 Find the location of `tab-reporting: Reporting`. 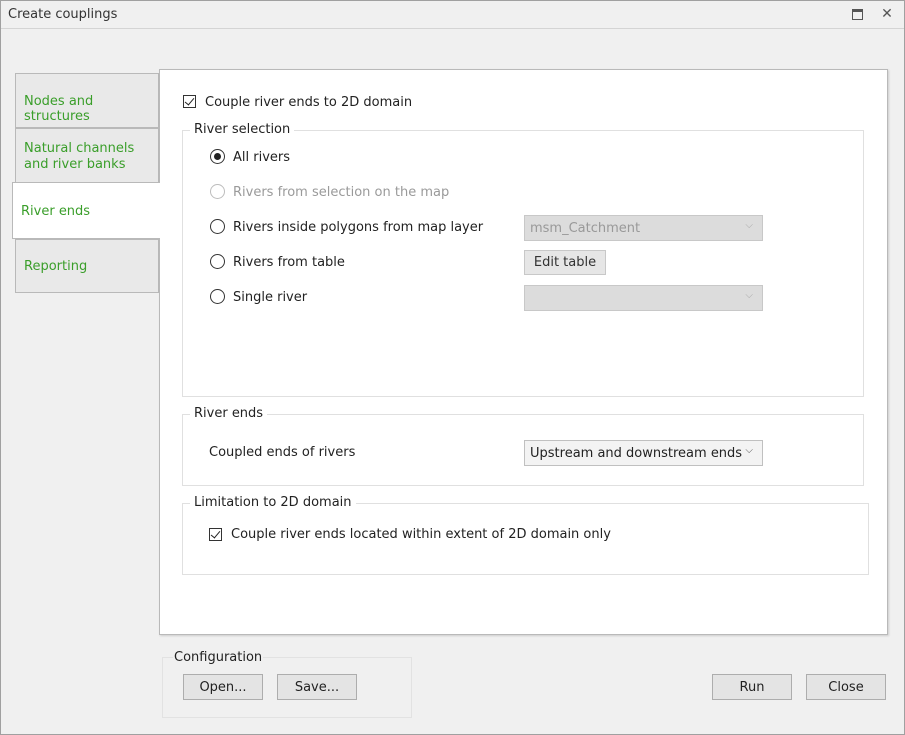

tab-reporting: Reporting is located at coordinates (87, 266).